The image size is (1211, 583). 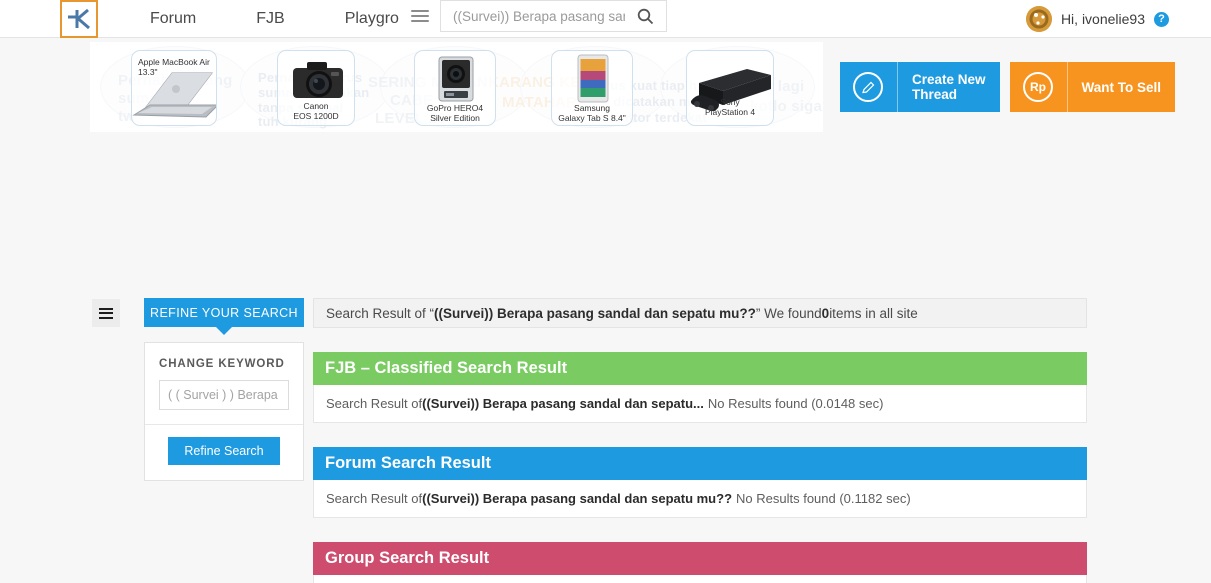 What do you see at coordinates (316, 106) in the screenshot?
I see `ad-product-name: Canon` at bounding box center [316, 106].